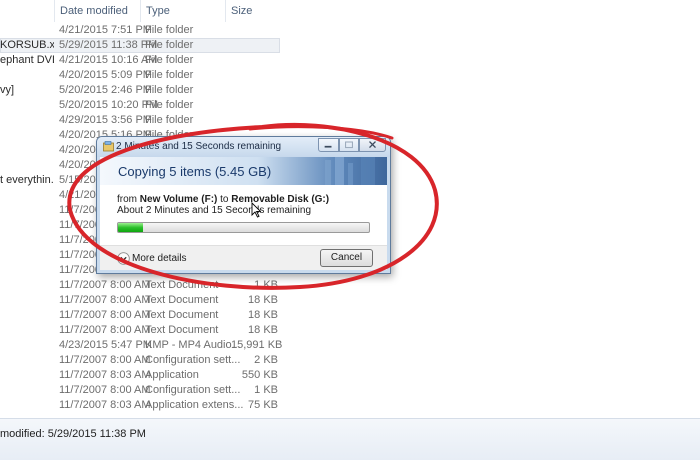 The width and height of the screenshot is (700, 460). What do you see at coordinates (350, 105) in the screenshot?
I see `file-row: 5/20/2015 10:20 PM File folder` at bounding box center [350, 105].